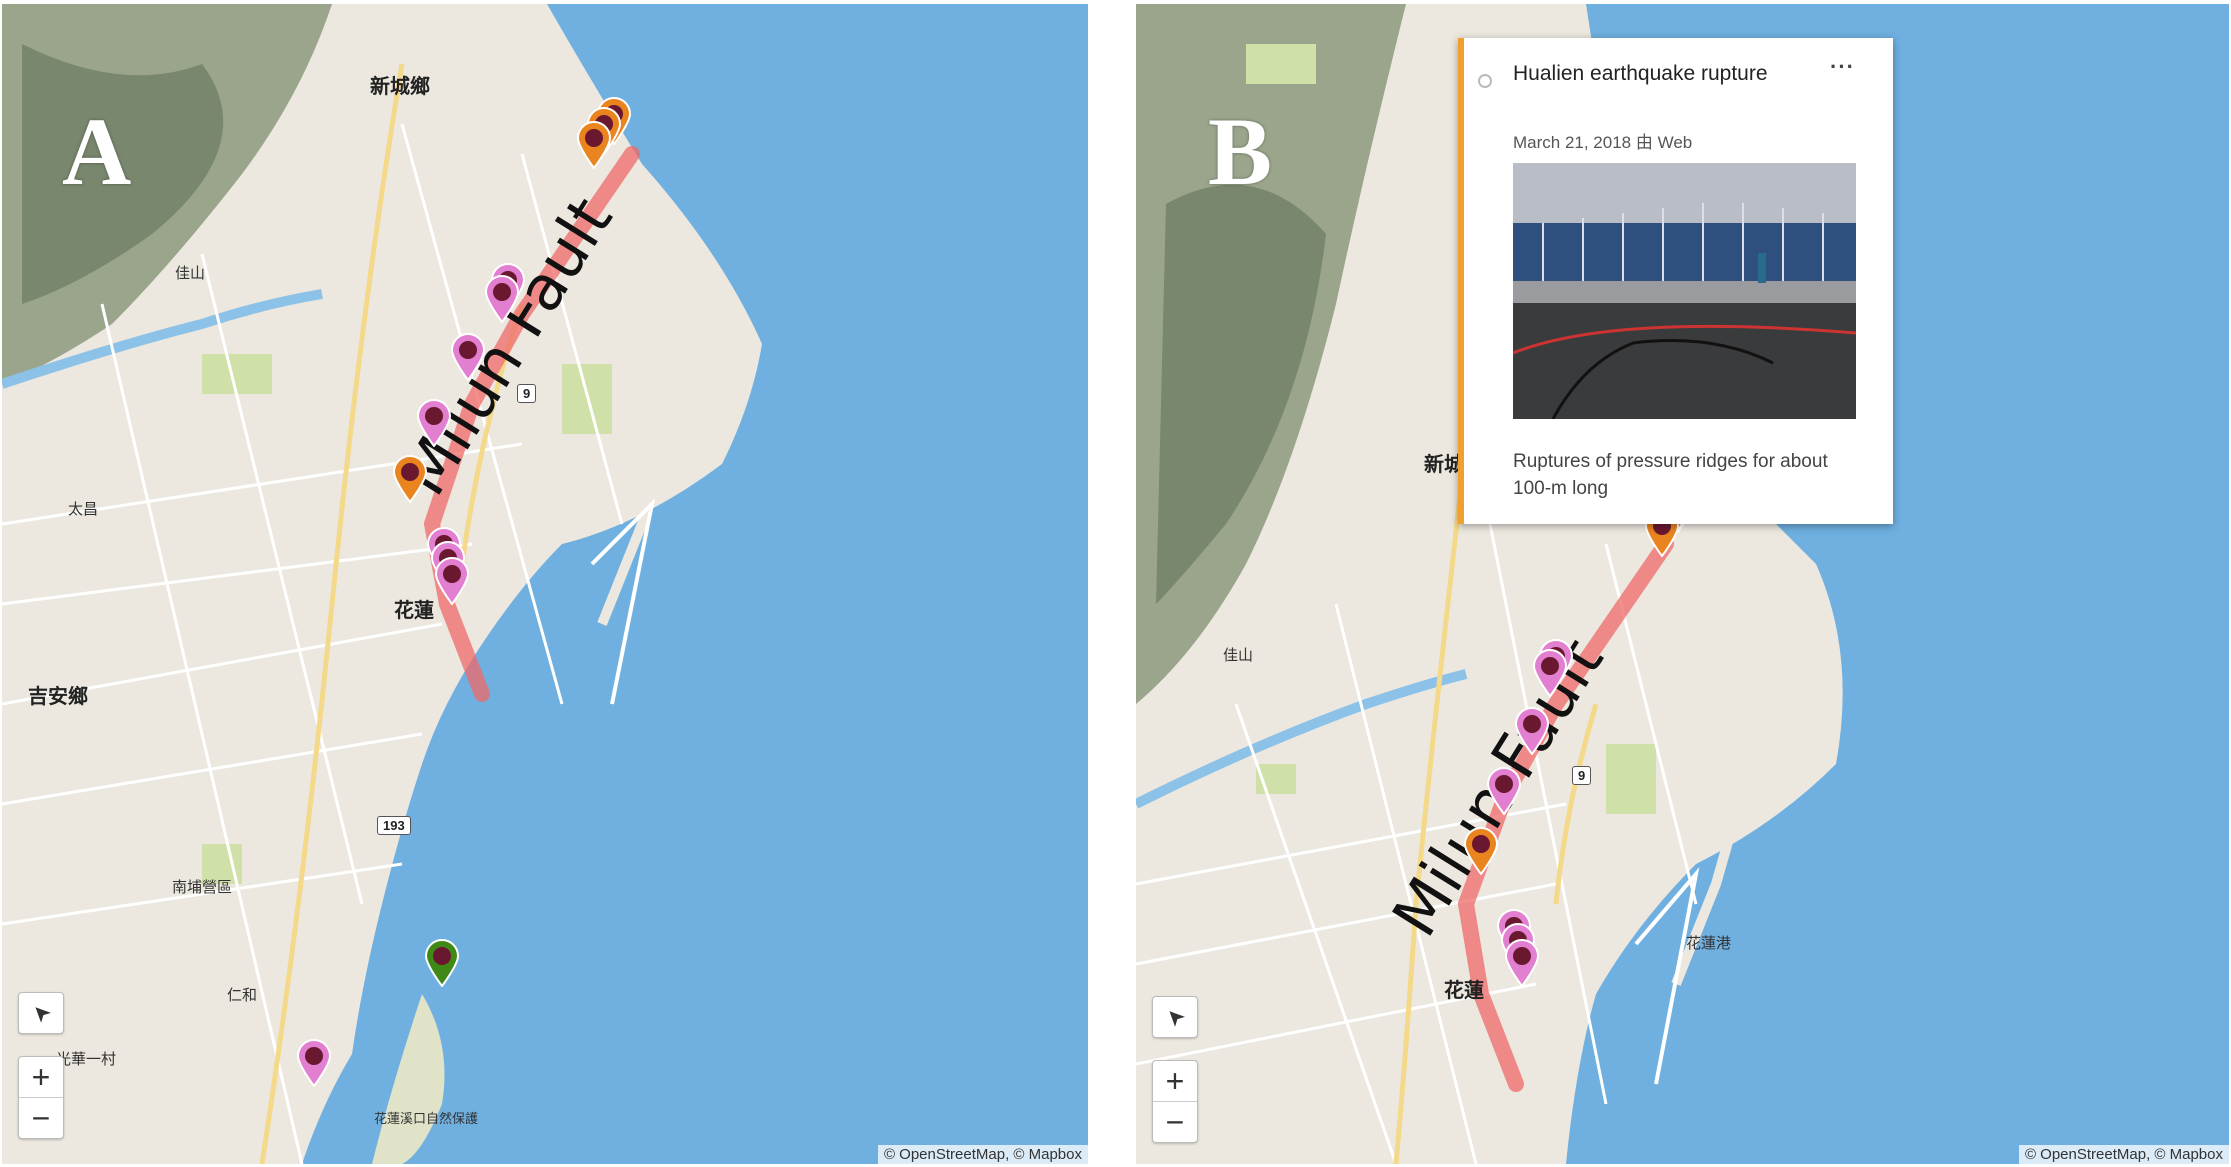 Image resolution: width=2231 pixels, height=1167 pixels. I want to click on place-label: 花蓮溪口自然保護, so click(426, 1119).